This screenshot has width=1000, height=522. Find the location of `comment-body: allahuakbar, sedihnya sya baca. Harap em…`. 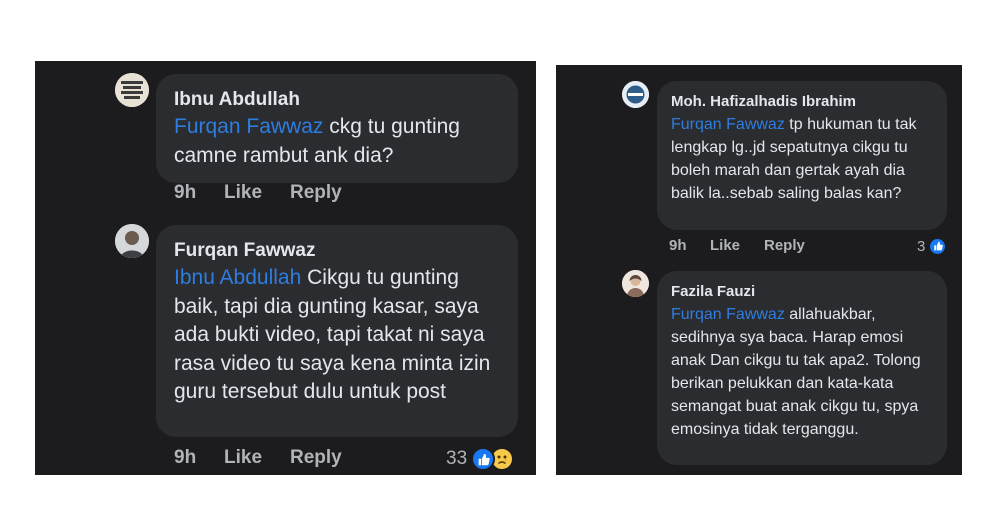

comment-body: allahuakbar, sedihnya sya baca. Harap em… is located at coordinates (796, 372).